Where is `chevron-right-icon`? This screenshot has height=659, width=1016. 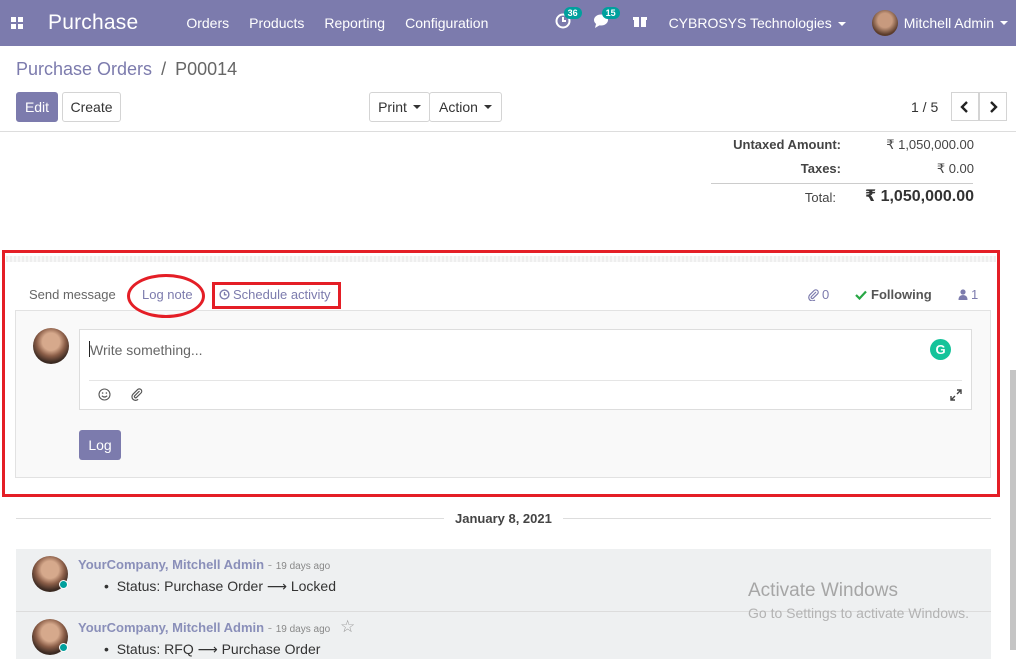 chevron-right-icon is located at coordinates (994, 106).